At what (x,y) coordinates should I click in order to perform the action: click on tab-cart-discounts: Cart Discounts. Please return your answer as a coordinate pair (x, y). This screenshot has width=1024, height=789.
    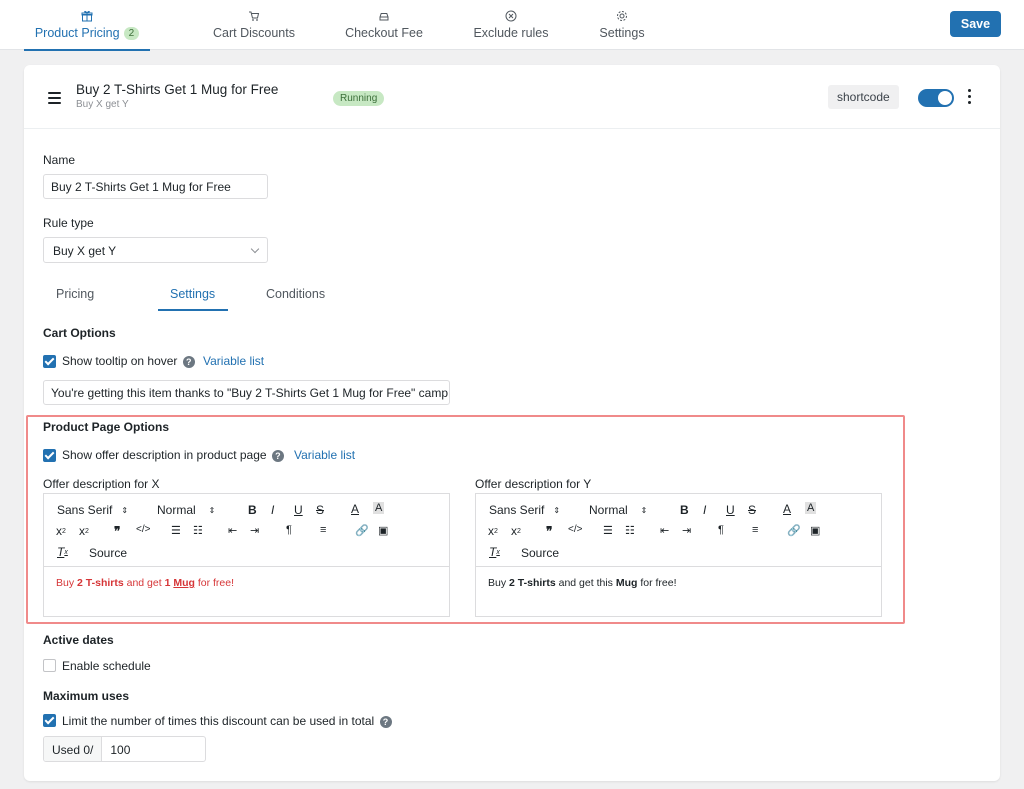
    Looking at the image, I should click on (254, 29).